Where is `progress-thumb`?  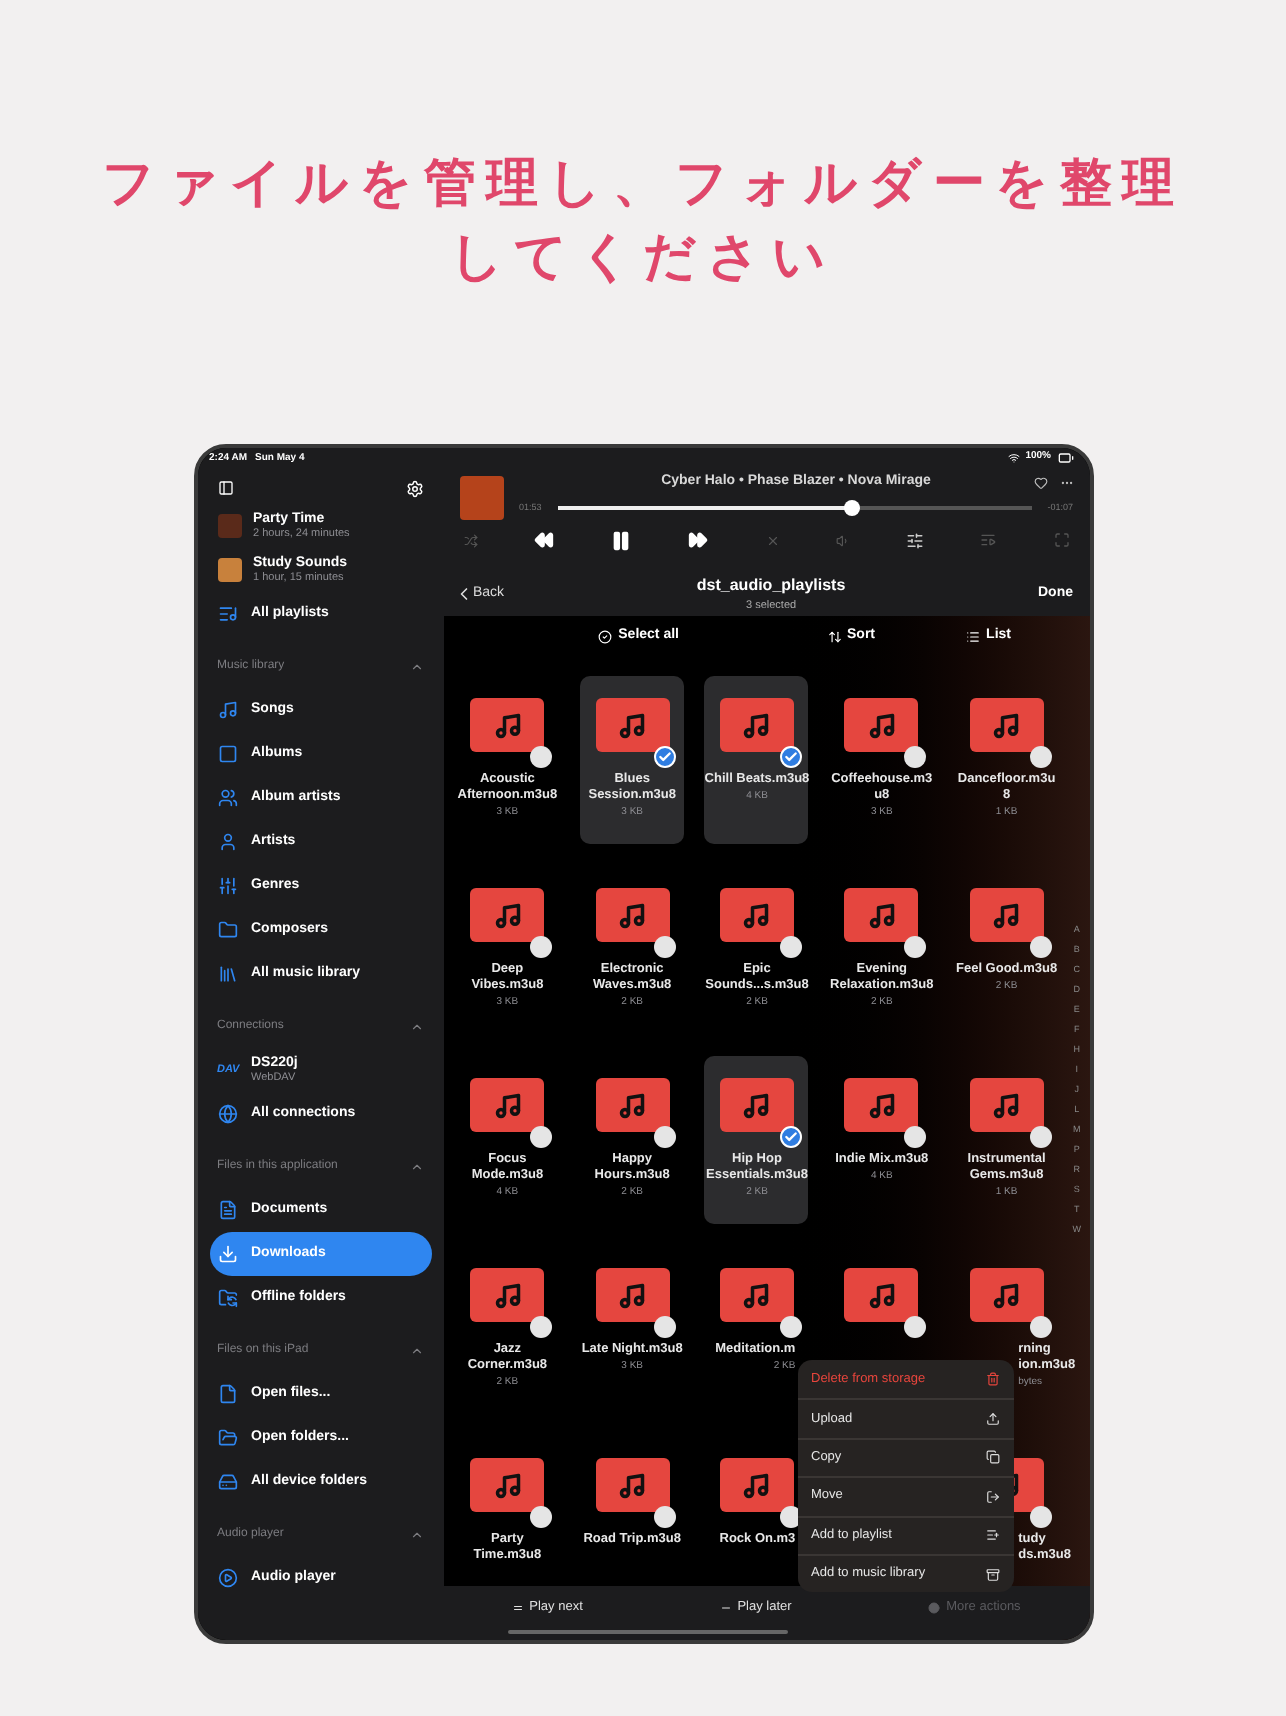 progress-thumb is located at coordinates (851, 508).